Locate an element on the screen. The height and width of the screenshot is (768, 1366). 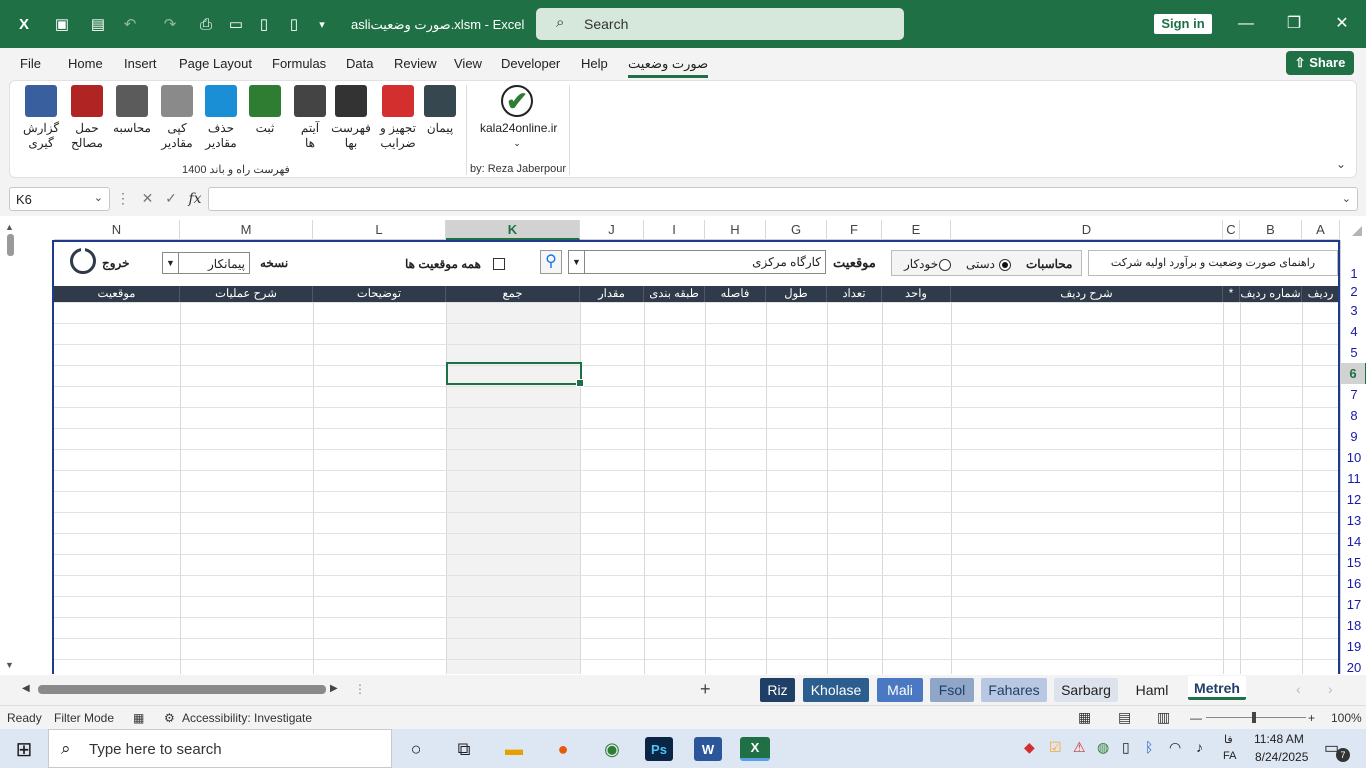
row-header-1: 1 is located at coordinates (1353, 274).